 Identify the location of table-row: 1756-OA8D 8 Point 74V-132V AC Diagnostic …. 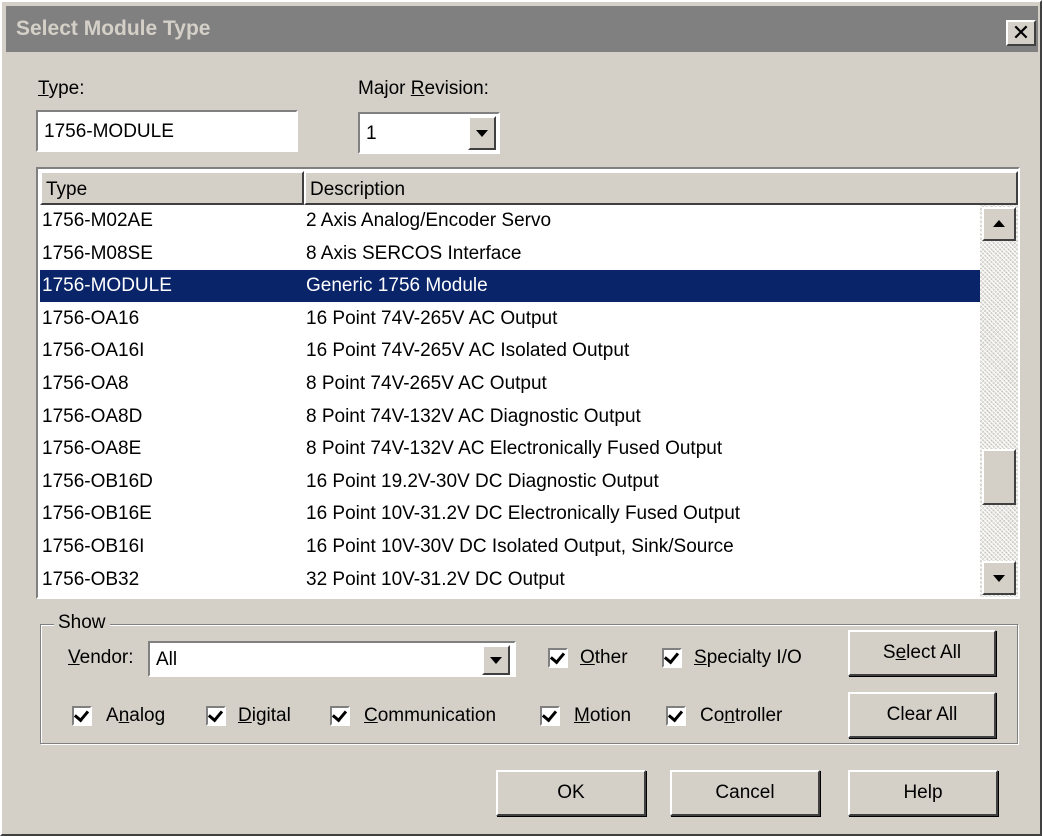
(510, 417).